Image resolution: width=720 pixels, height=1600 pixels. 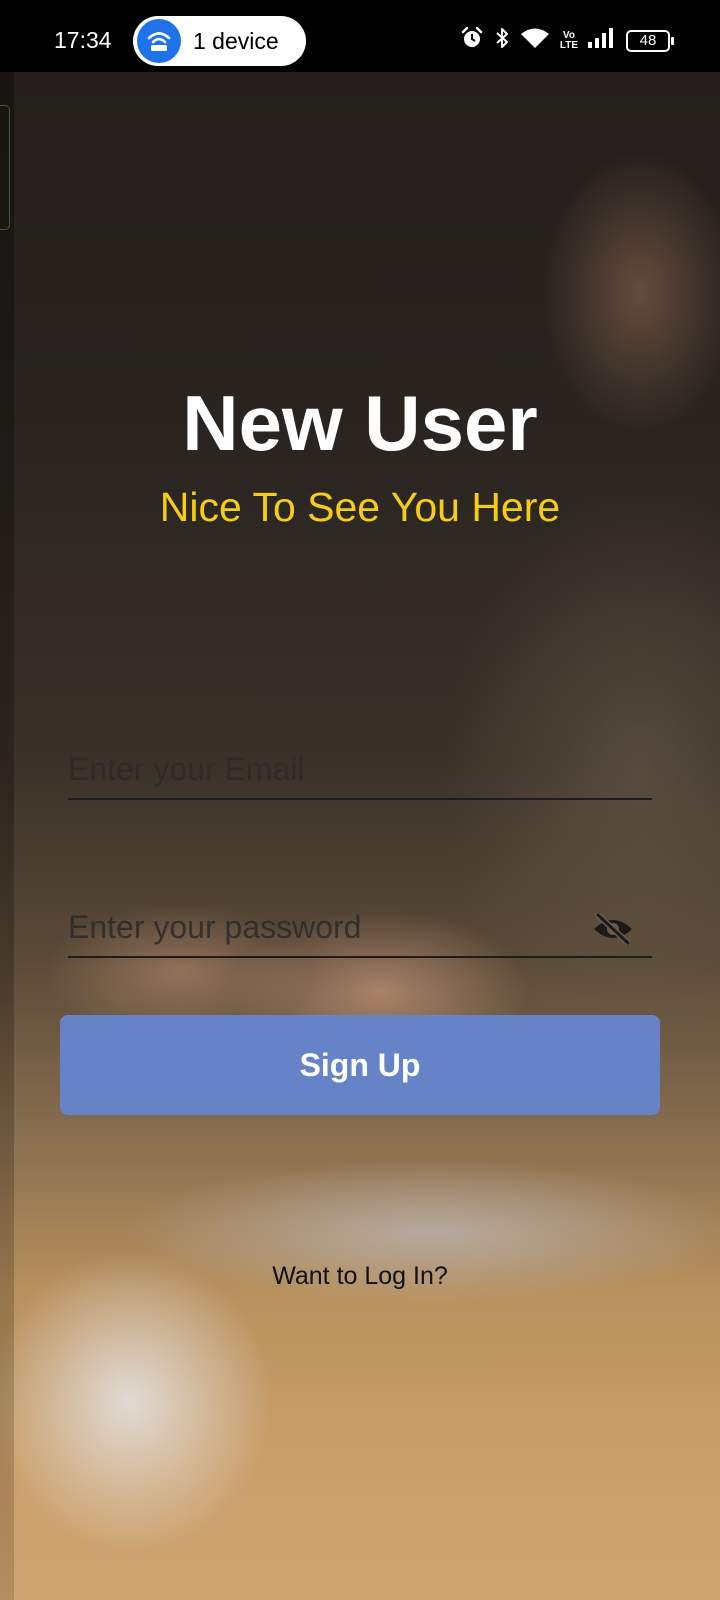 What do you see at coordinates (360, 423) in the screenshot?
I see `page-title: New User` at bounding box center [360, 423].